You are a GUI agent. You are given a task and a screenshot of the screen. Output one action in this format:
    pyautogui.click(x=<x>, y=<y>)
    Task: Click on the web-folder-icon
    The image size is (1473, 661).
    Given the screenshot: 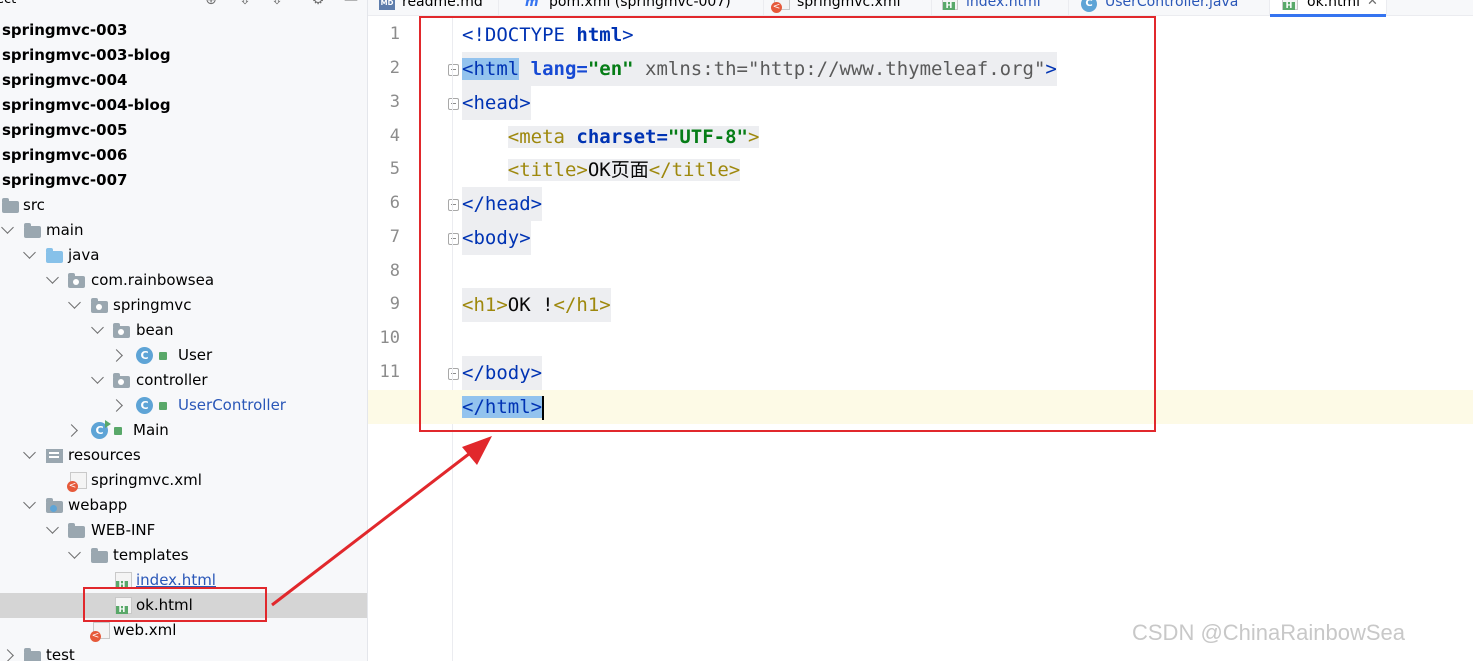 What is the action you would take?
    pyautogui.click(x=54, y=505)
    